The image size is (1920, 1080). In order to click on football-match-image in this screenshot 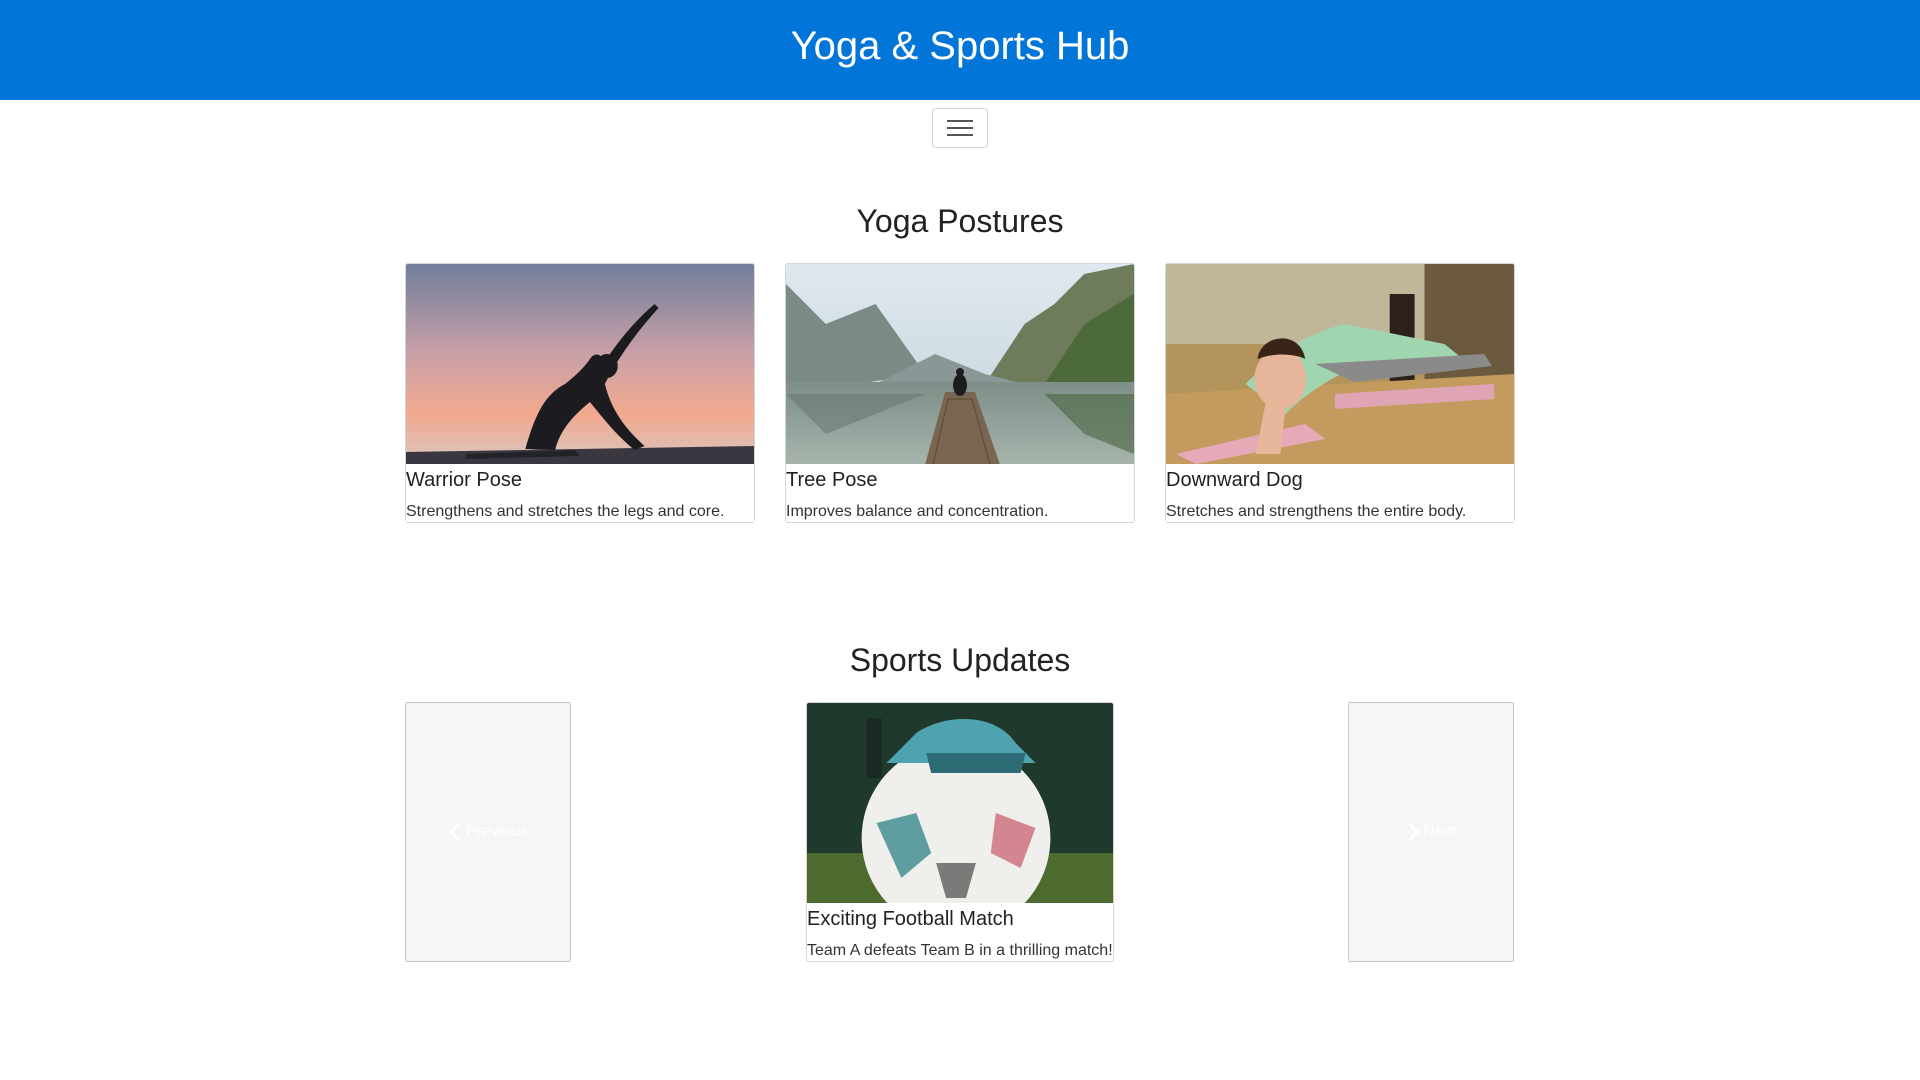, I will do `click(960, 803)`.